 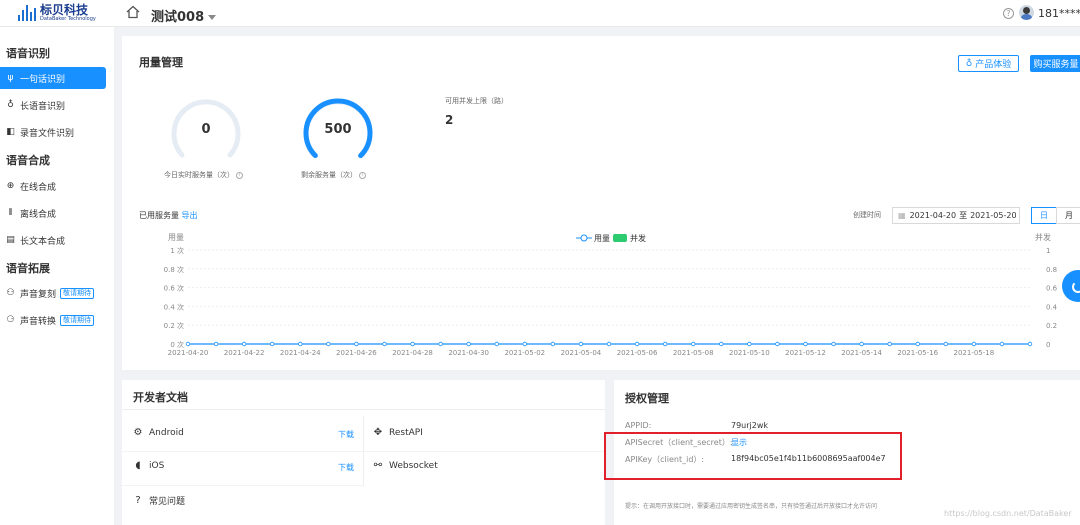 What do you see at coordinates (346, 467) in the screenshot?
I see `download-ios-link: 下载` at bounding box center [346, 467].